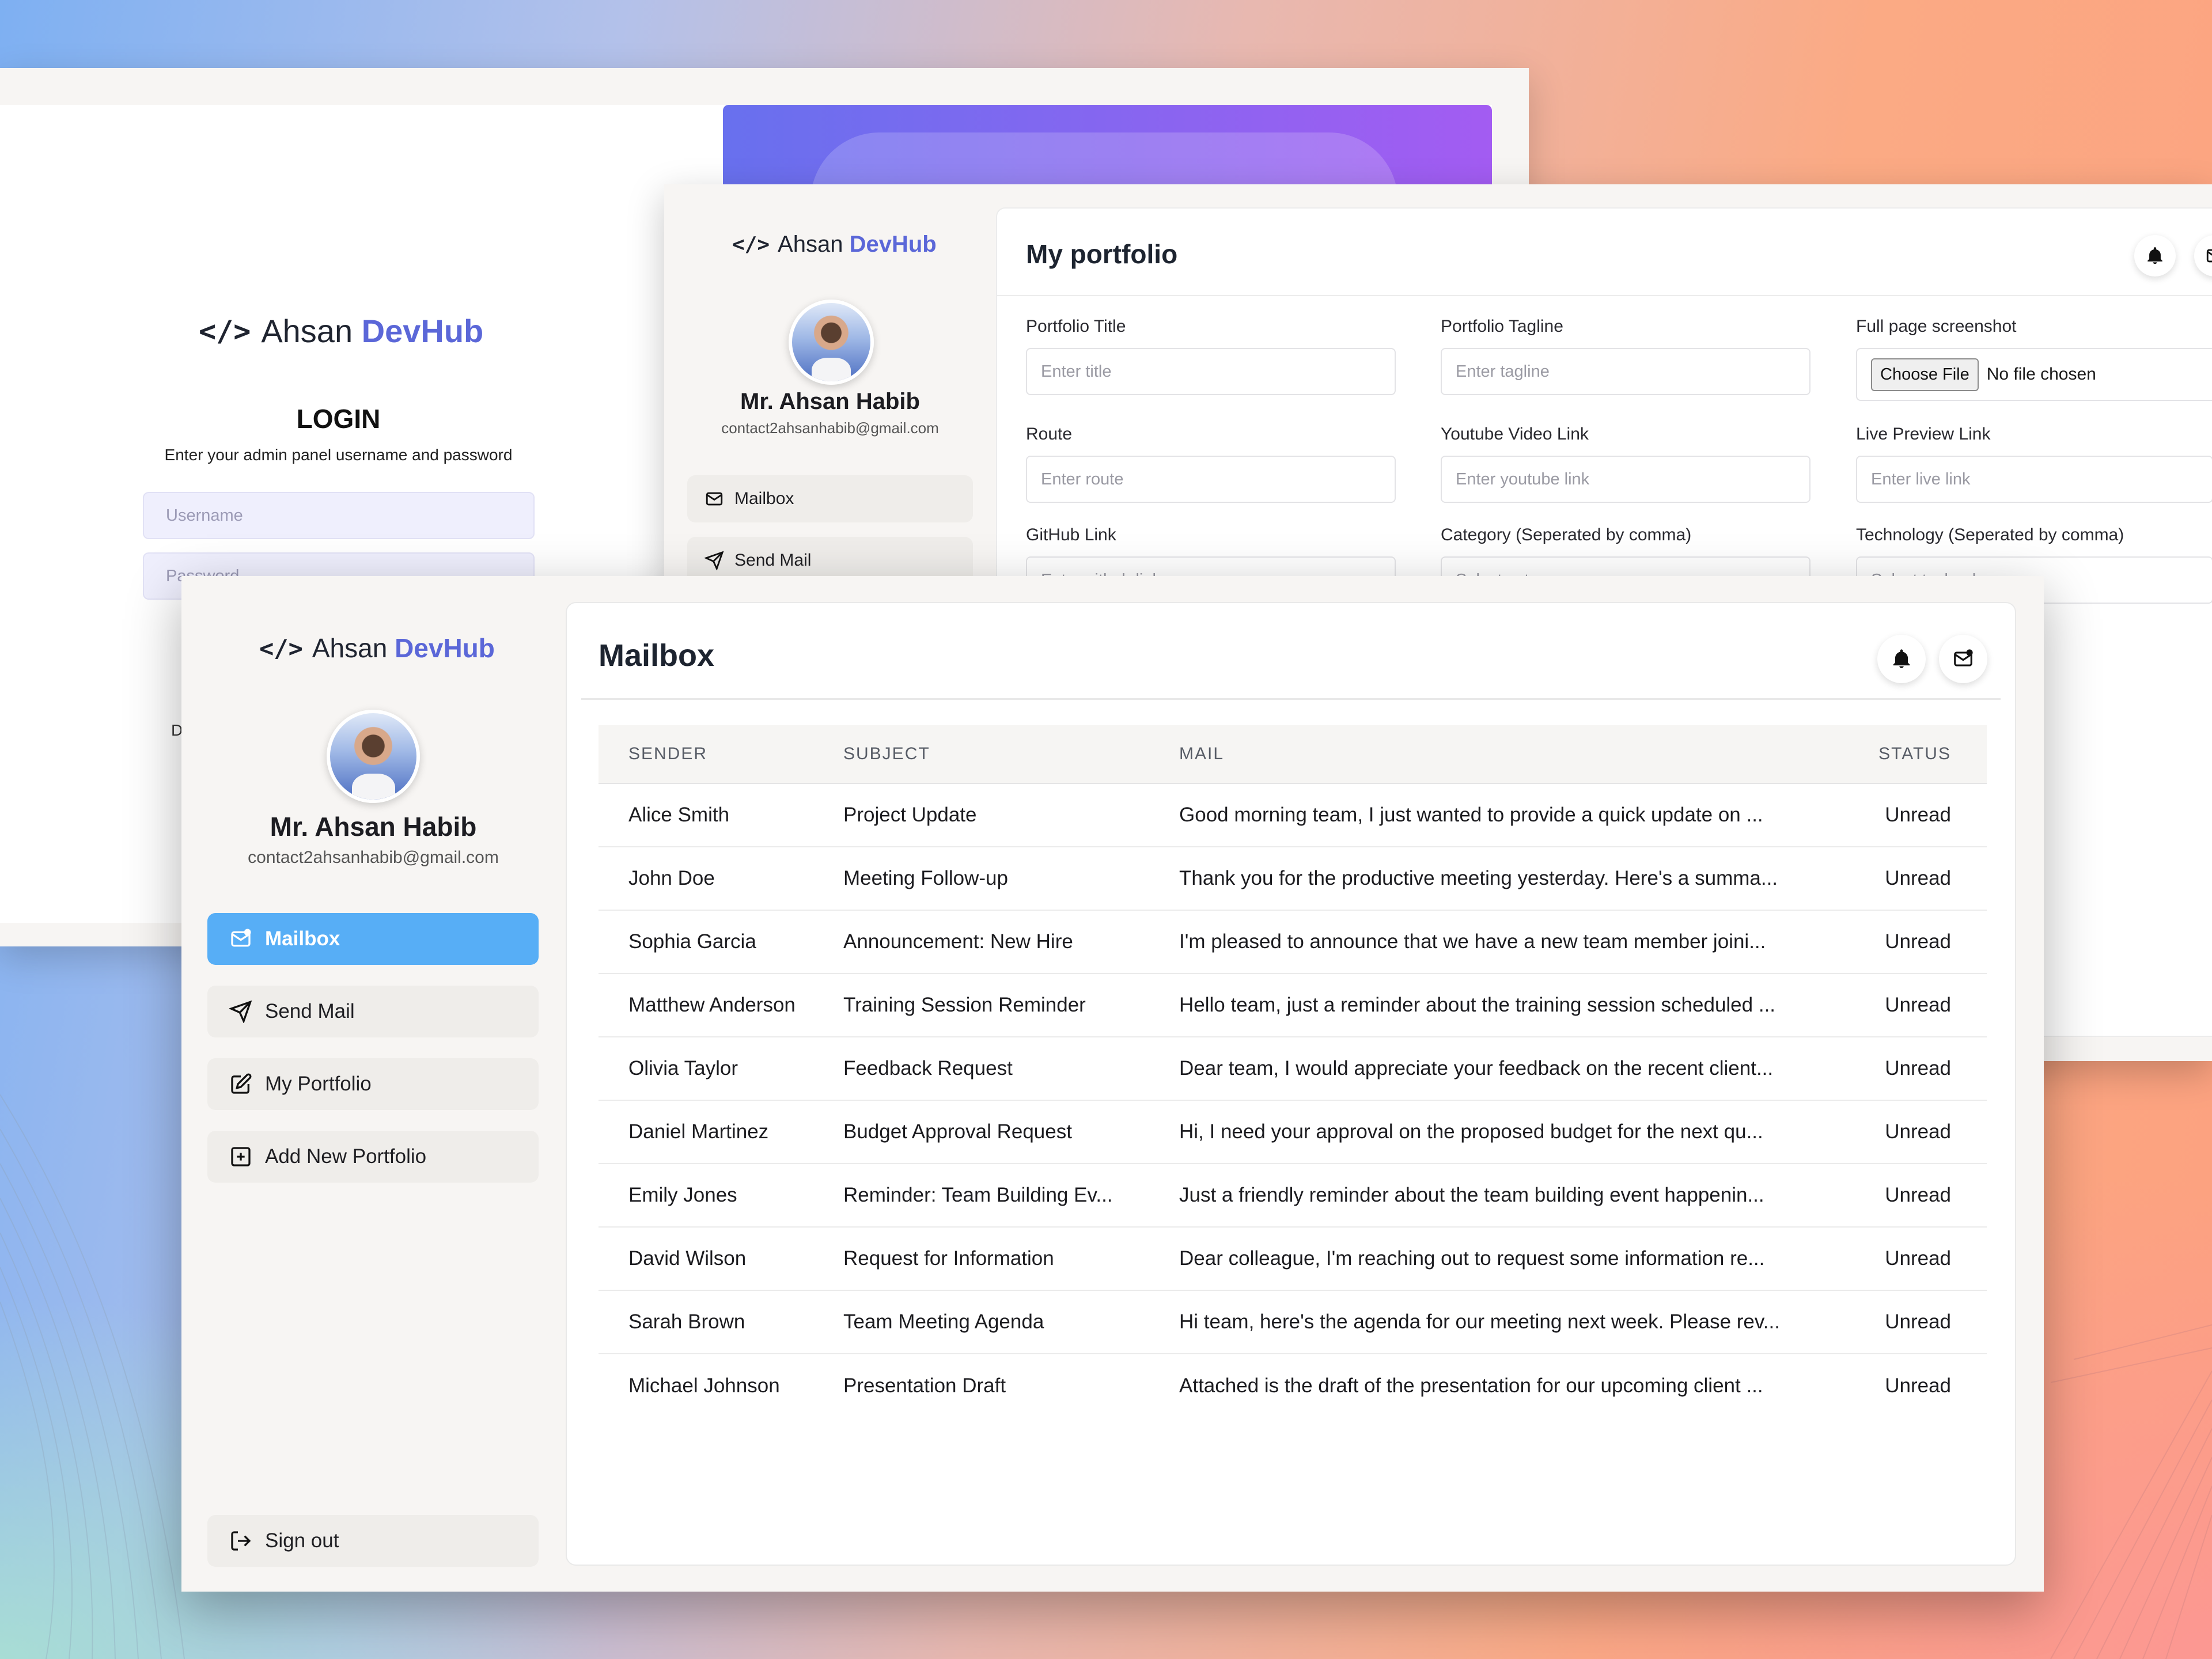  What do you see at coordinates (910, 815) in the screenshot?
I see `cell-subject: Project Update` at bounding box center [910, 815].